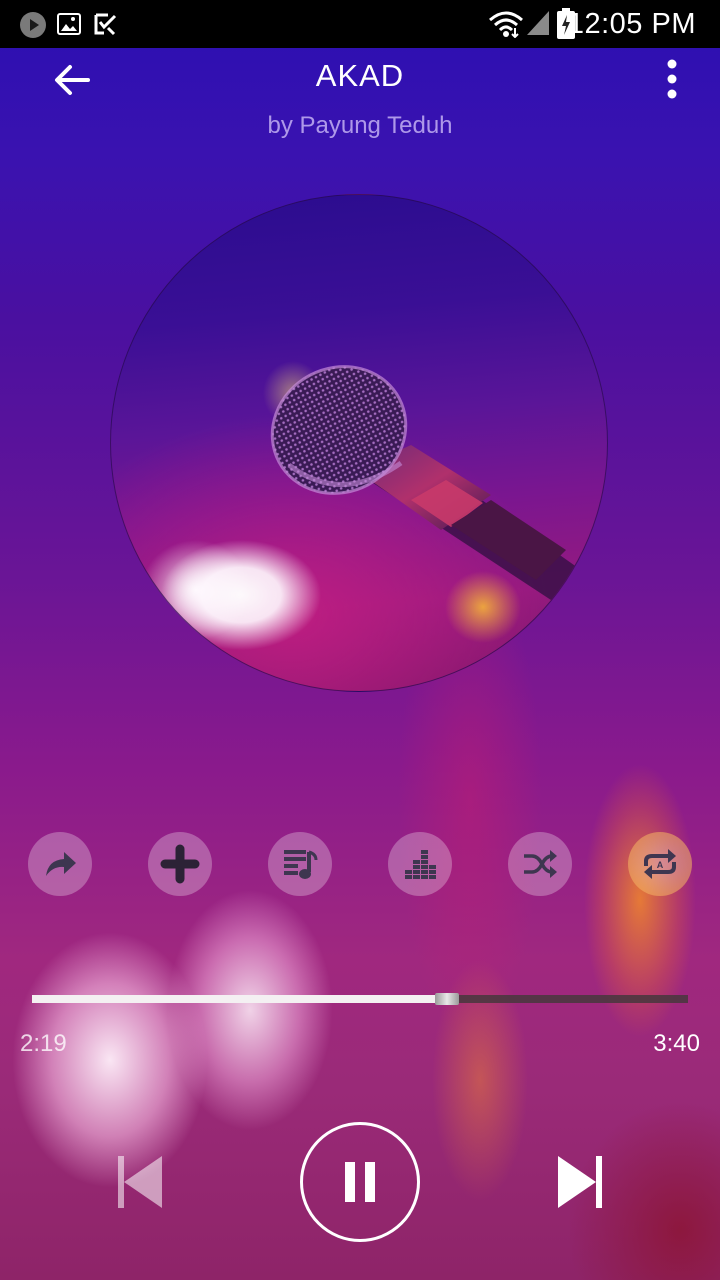 The image size is (720, 1280). I want to click on more-options-button, so click(672, 80).